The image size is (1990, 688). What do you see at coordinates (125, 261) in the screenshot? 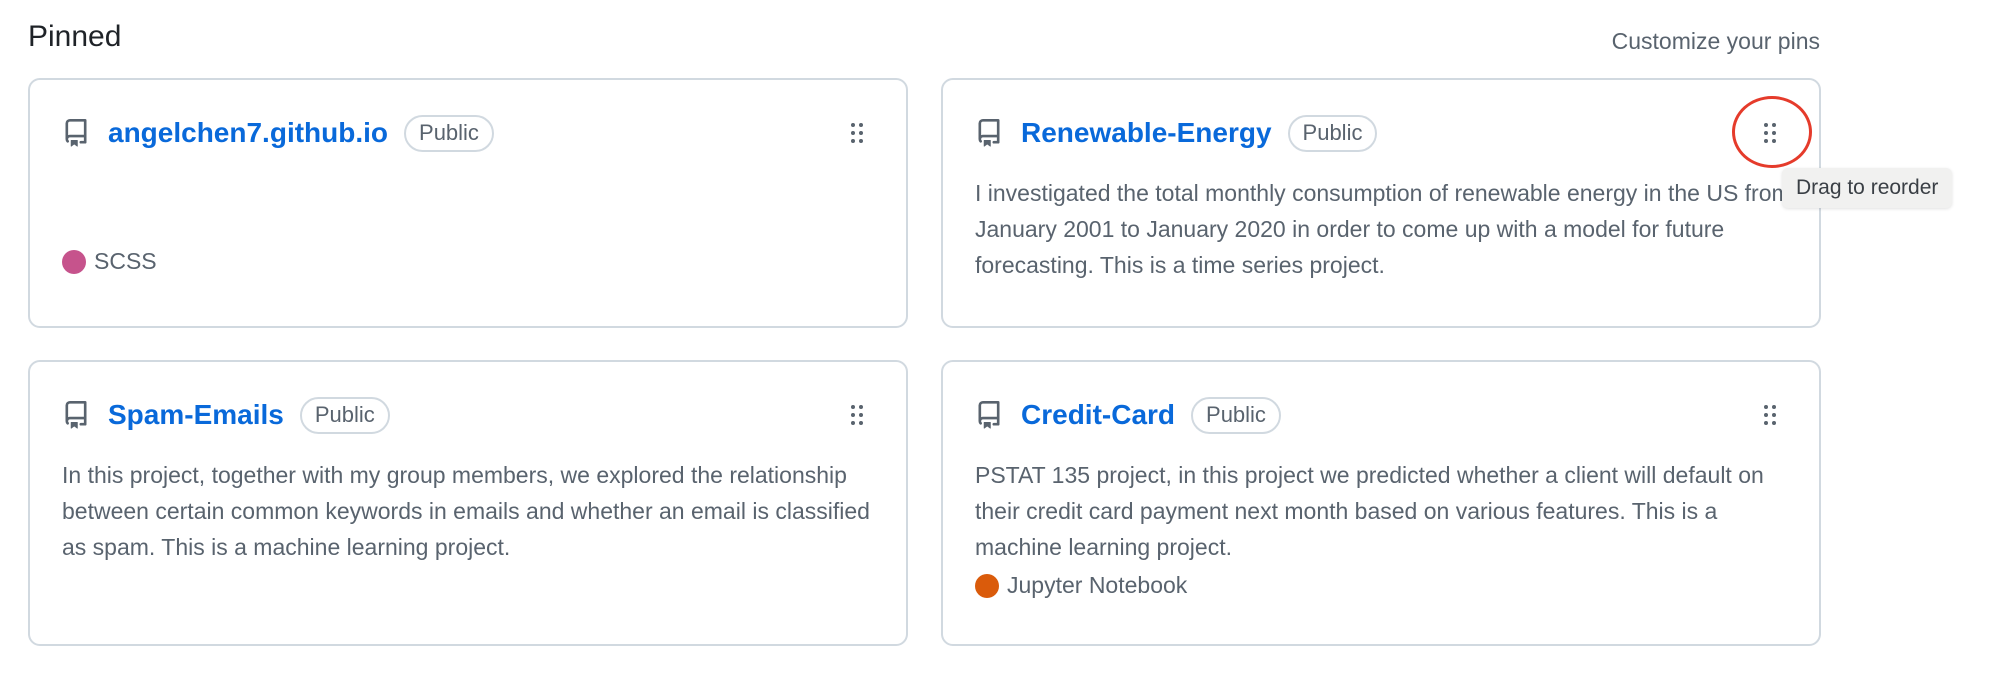
I see `language-label: SCSS` at bounding box center [125, 261].